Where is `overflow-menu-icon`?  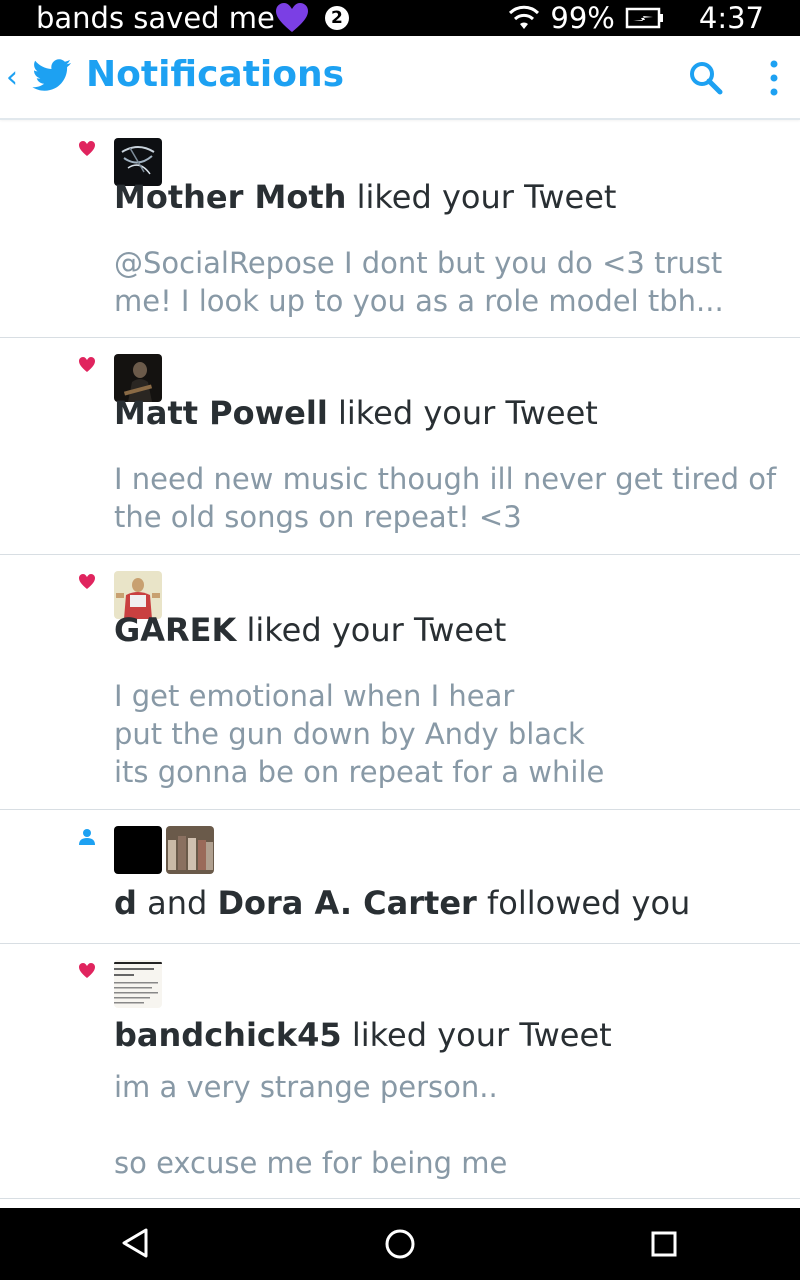
overflow-menu-icon is located at coordinates (774, 78).